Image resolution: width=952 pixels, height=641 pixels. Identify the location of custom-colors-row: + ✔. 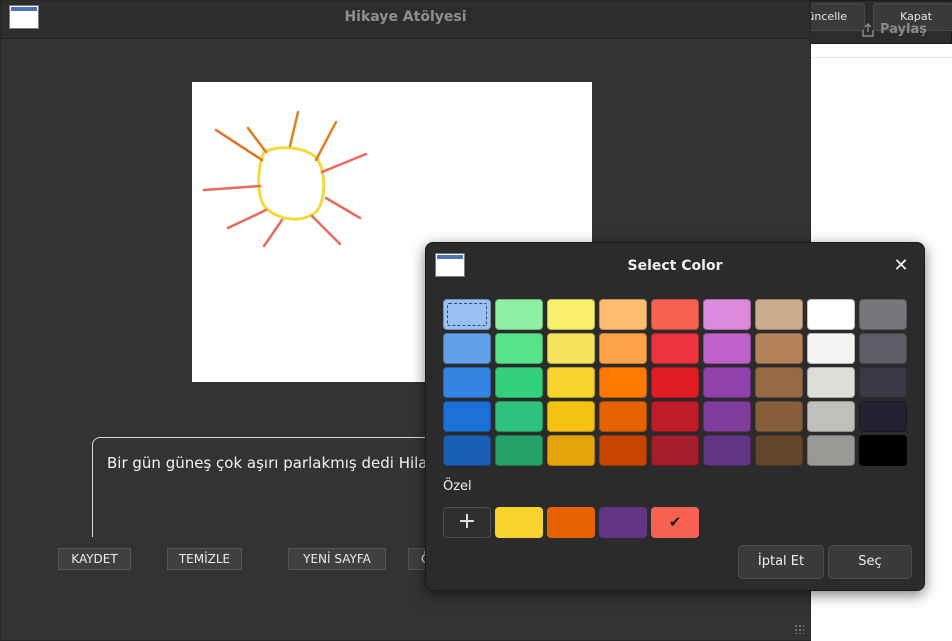
(571, 522).